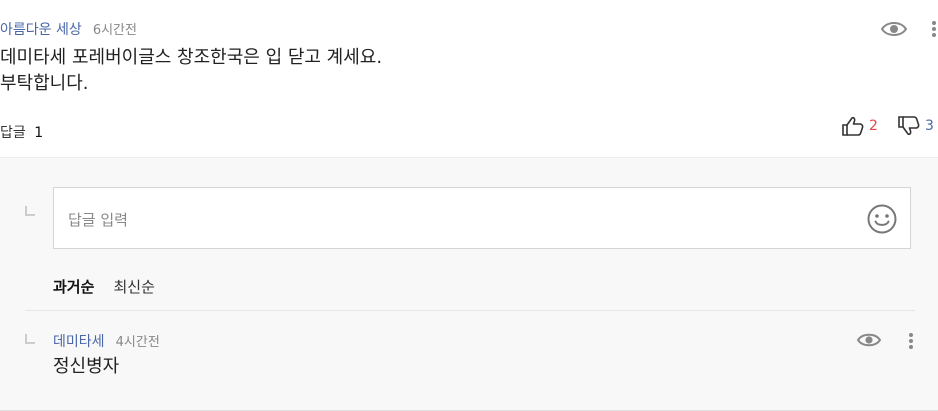  Describe the element at coordinates (191, 57) in the screenshot. I see `comment-text-line: 데미타세 포레버이글스 창조한국은 입 닫고 계세요.` at that location.